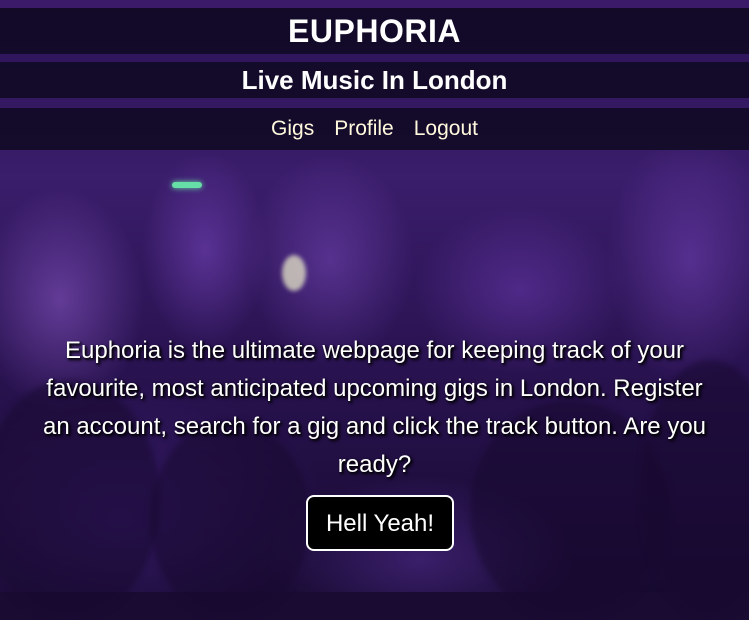 This screenshot has width=749, height=620. I want to click on glow-stick-light, so click(187, 185).